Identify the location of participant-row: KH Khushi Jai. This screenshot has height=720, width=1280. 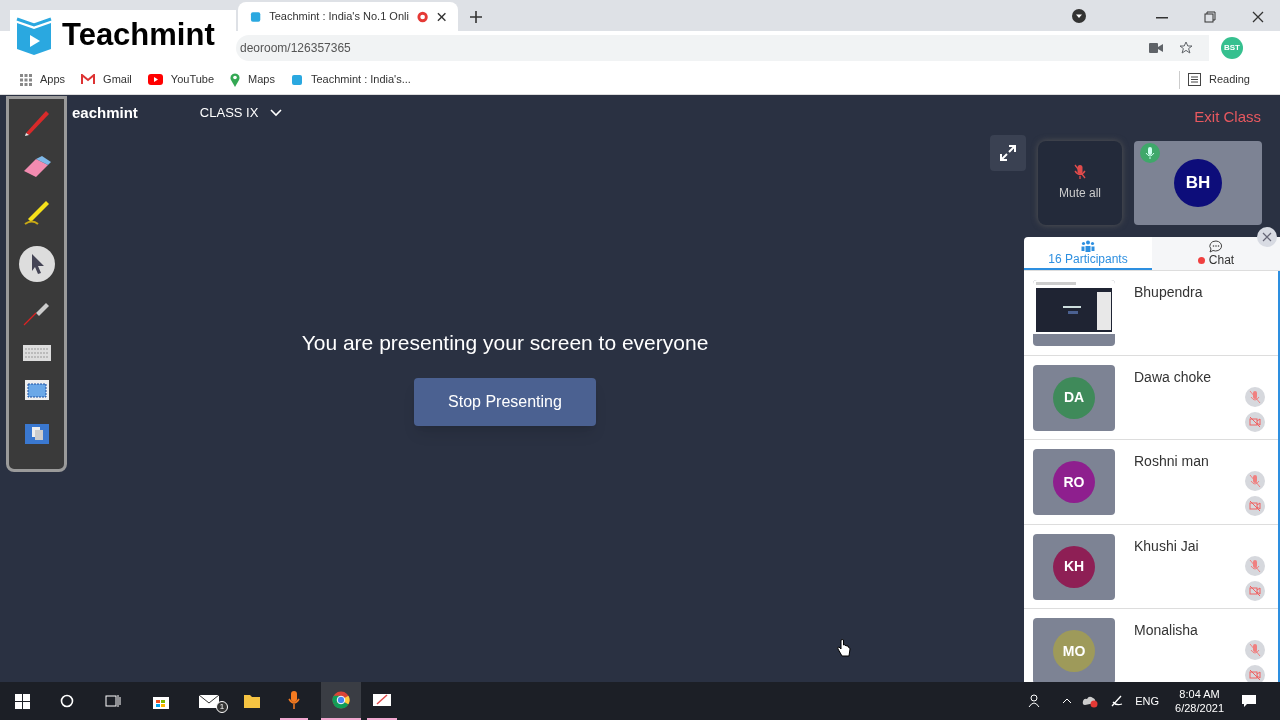
(1151, 566).